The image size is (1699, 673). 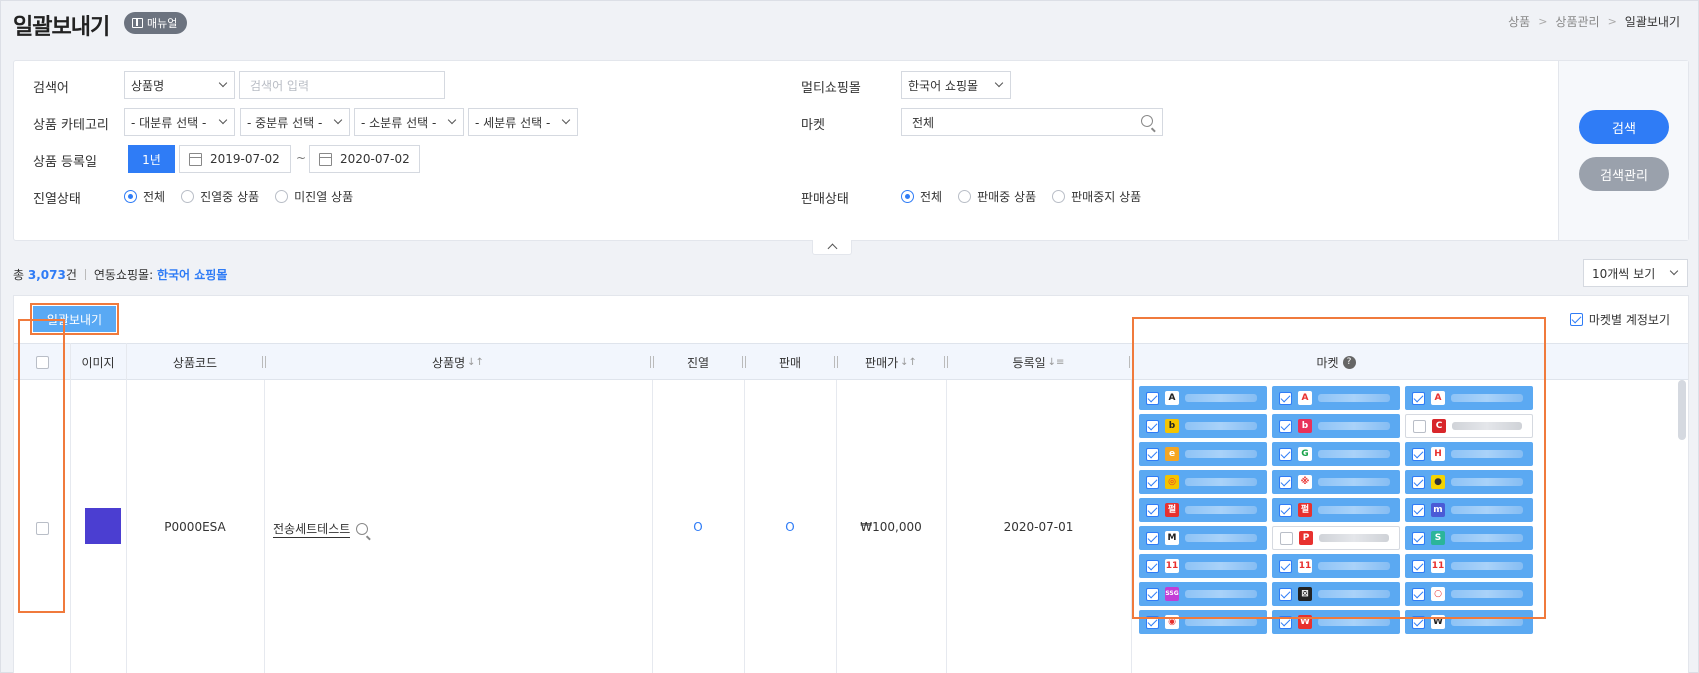 What do you see at coordinates (1629, 320) in the screenshot?
I see `account-view-label: 마켓별 계정보기` at bounding box center [1629, 320].